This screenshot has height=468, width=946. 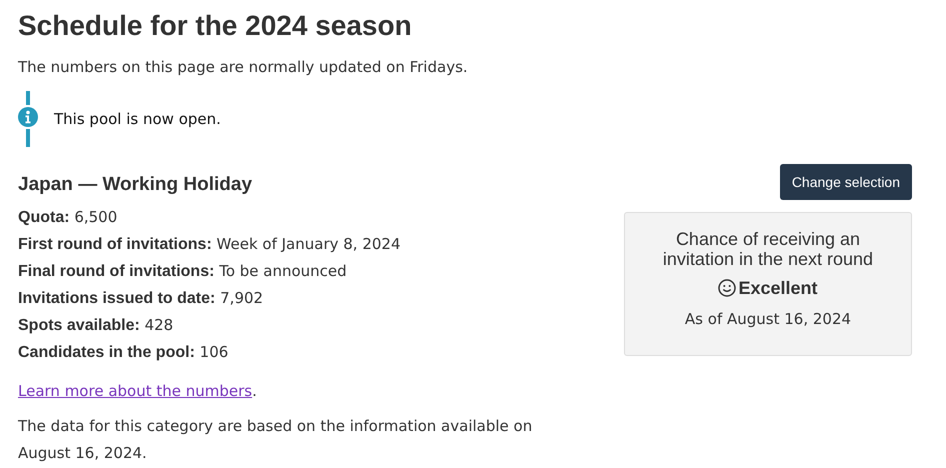 I want to click on chance-heading: Chance of receiving an invitation in the next round, so click(x=768, y=249).